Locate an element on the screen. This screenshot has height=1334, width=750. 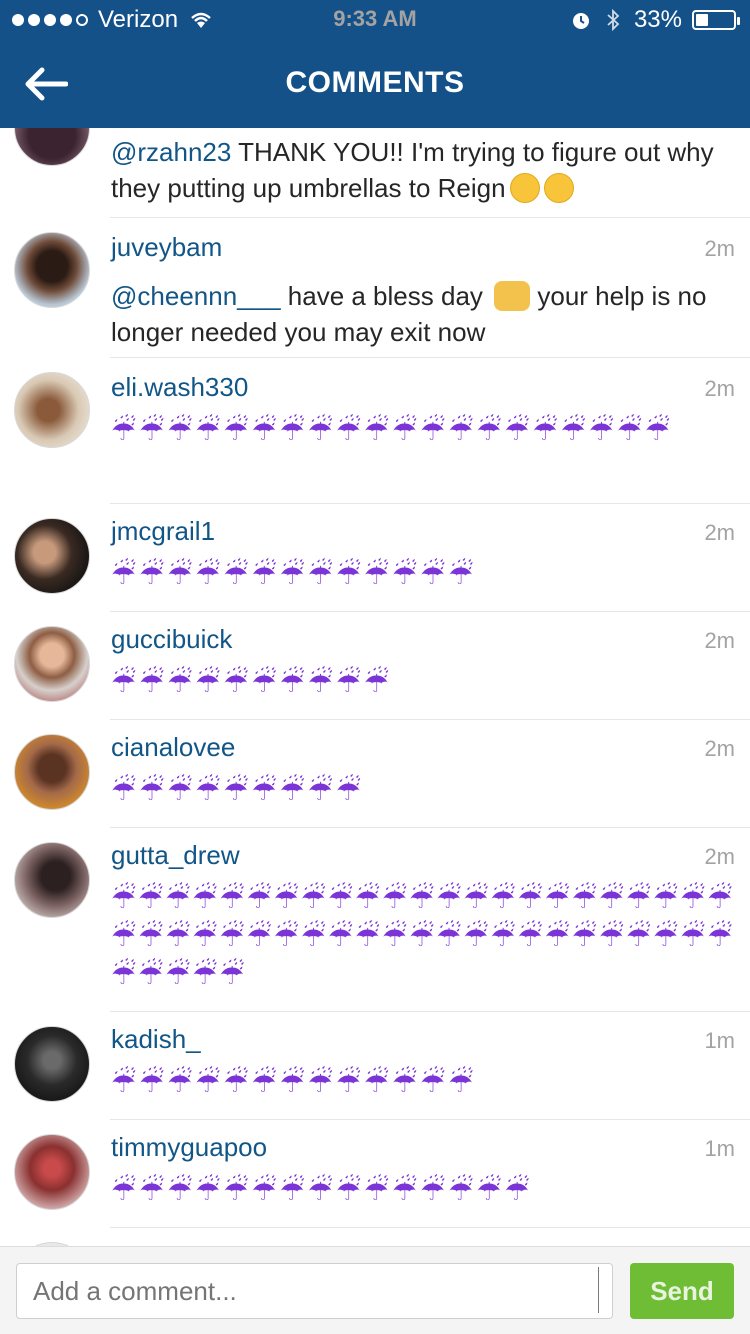
list-item: guccibuick 2m ☔☔☔☔☔☔☔☔☔☔ is located at coordinates (375, 666).